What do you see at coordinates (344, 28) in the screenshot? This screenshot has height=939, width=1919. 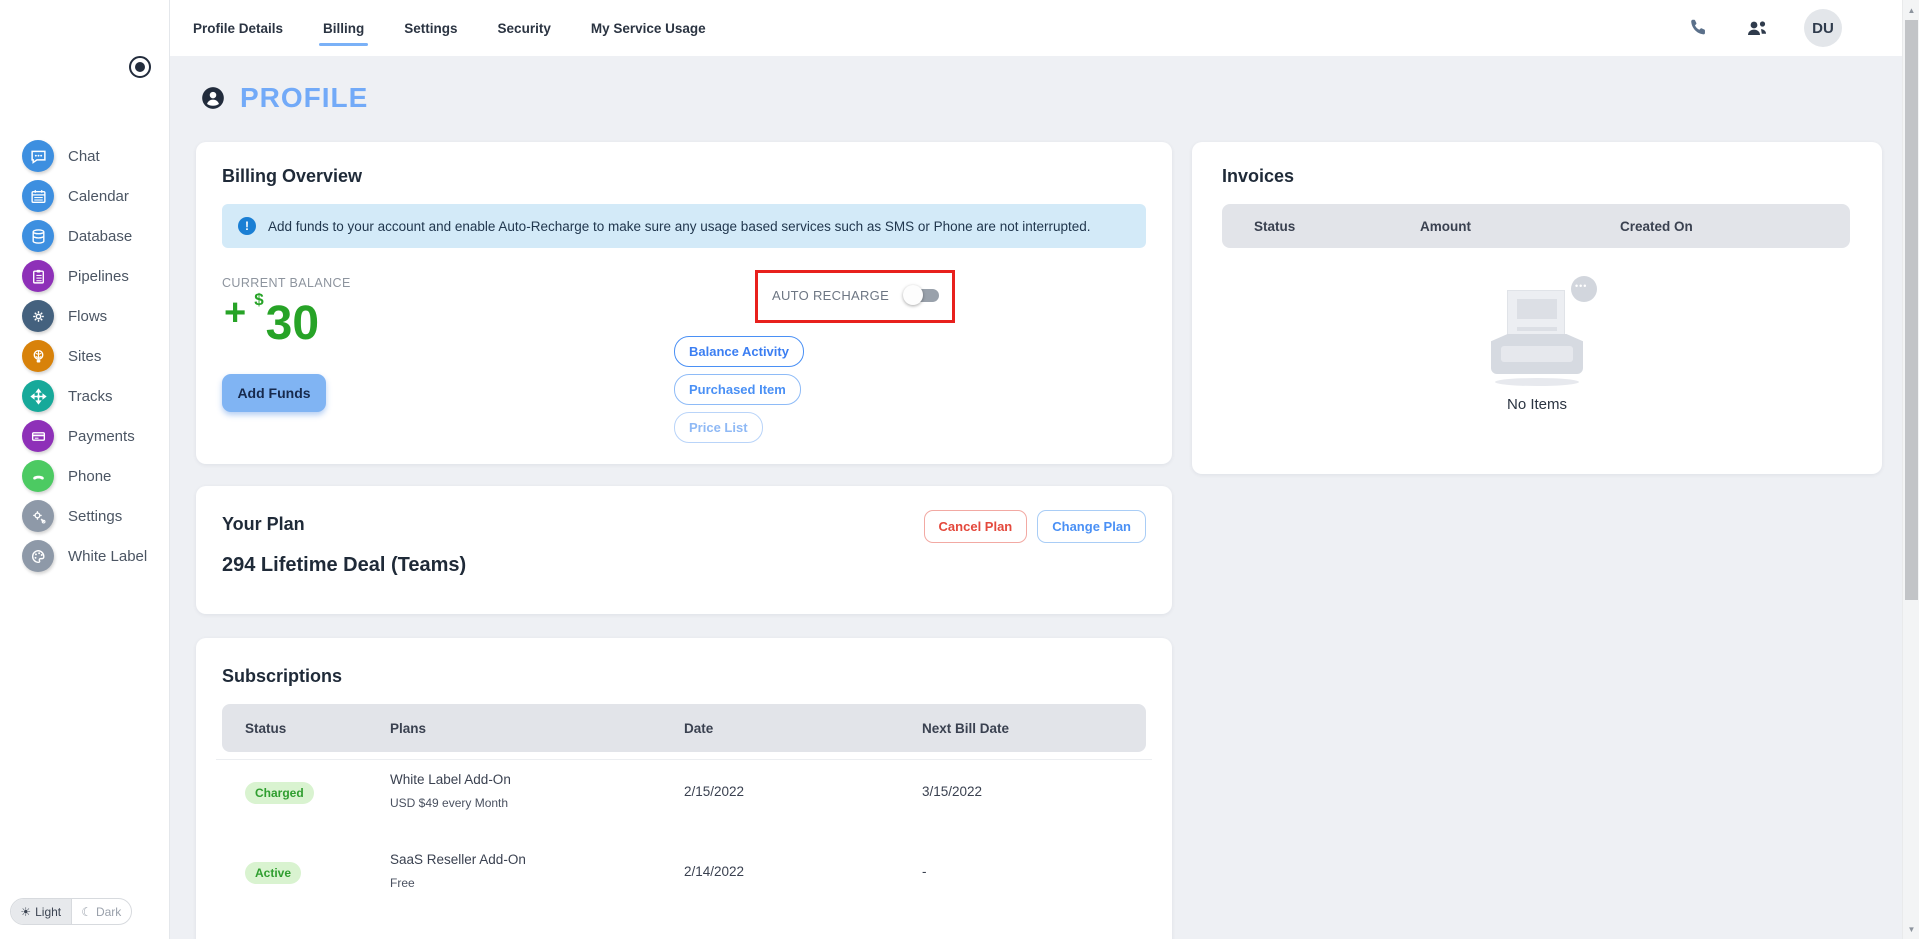 I see `tab-billing: Billing` at bounding box center [344, 28].